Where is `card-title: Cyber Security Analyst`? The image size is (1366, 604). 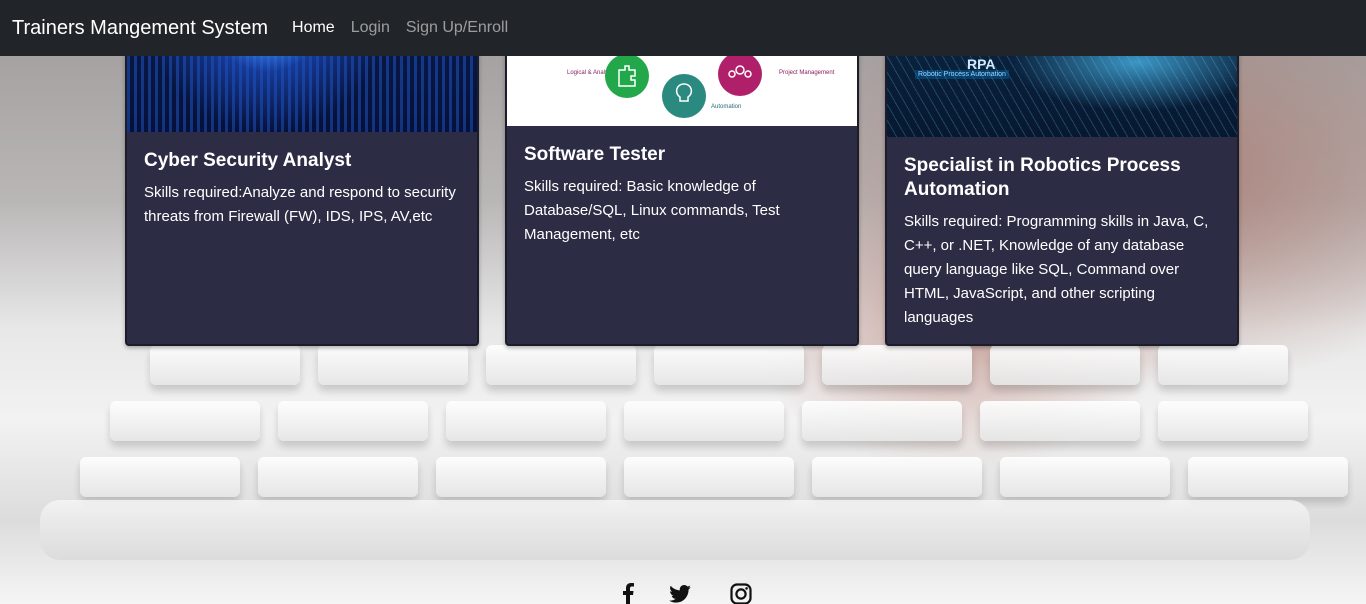 card-title: Cyber Security Analyst is located at coordinates (248, 160).